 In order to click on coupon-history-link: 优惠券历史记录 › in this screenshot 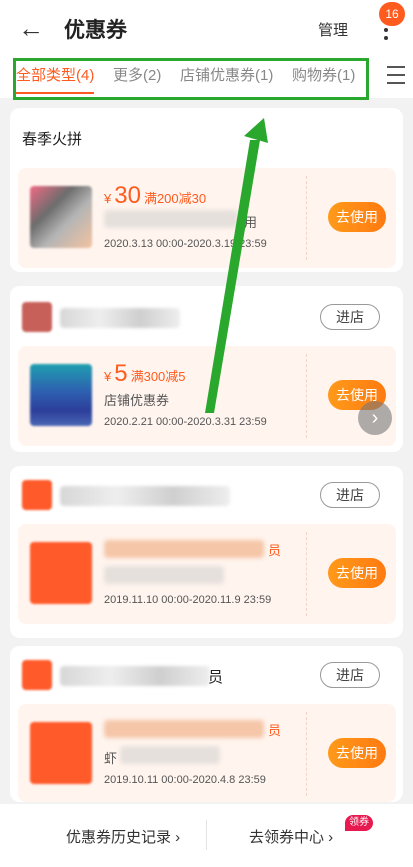, I will do `click(123, 836)`.